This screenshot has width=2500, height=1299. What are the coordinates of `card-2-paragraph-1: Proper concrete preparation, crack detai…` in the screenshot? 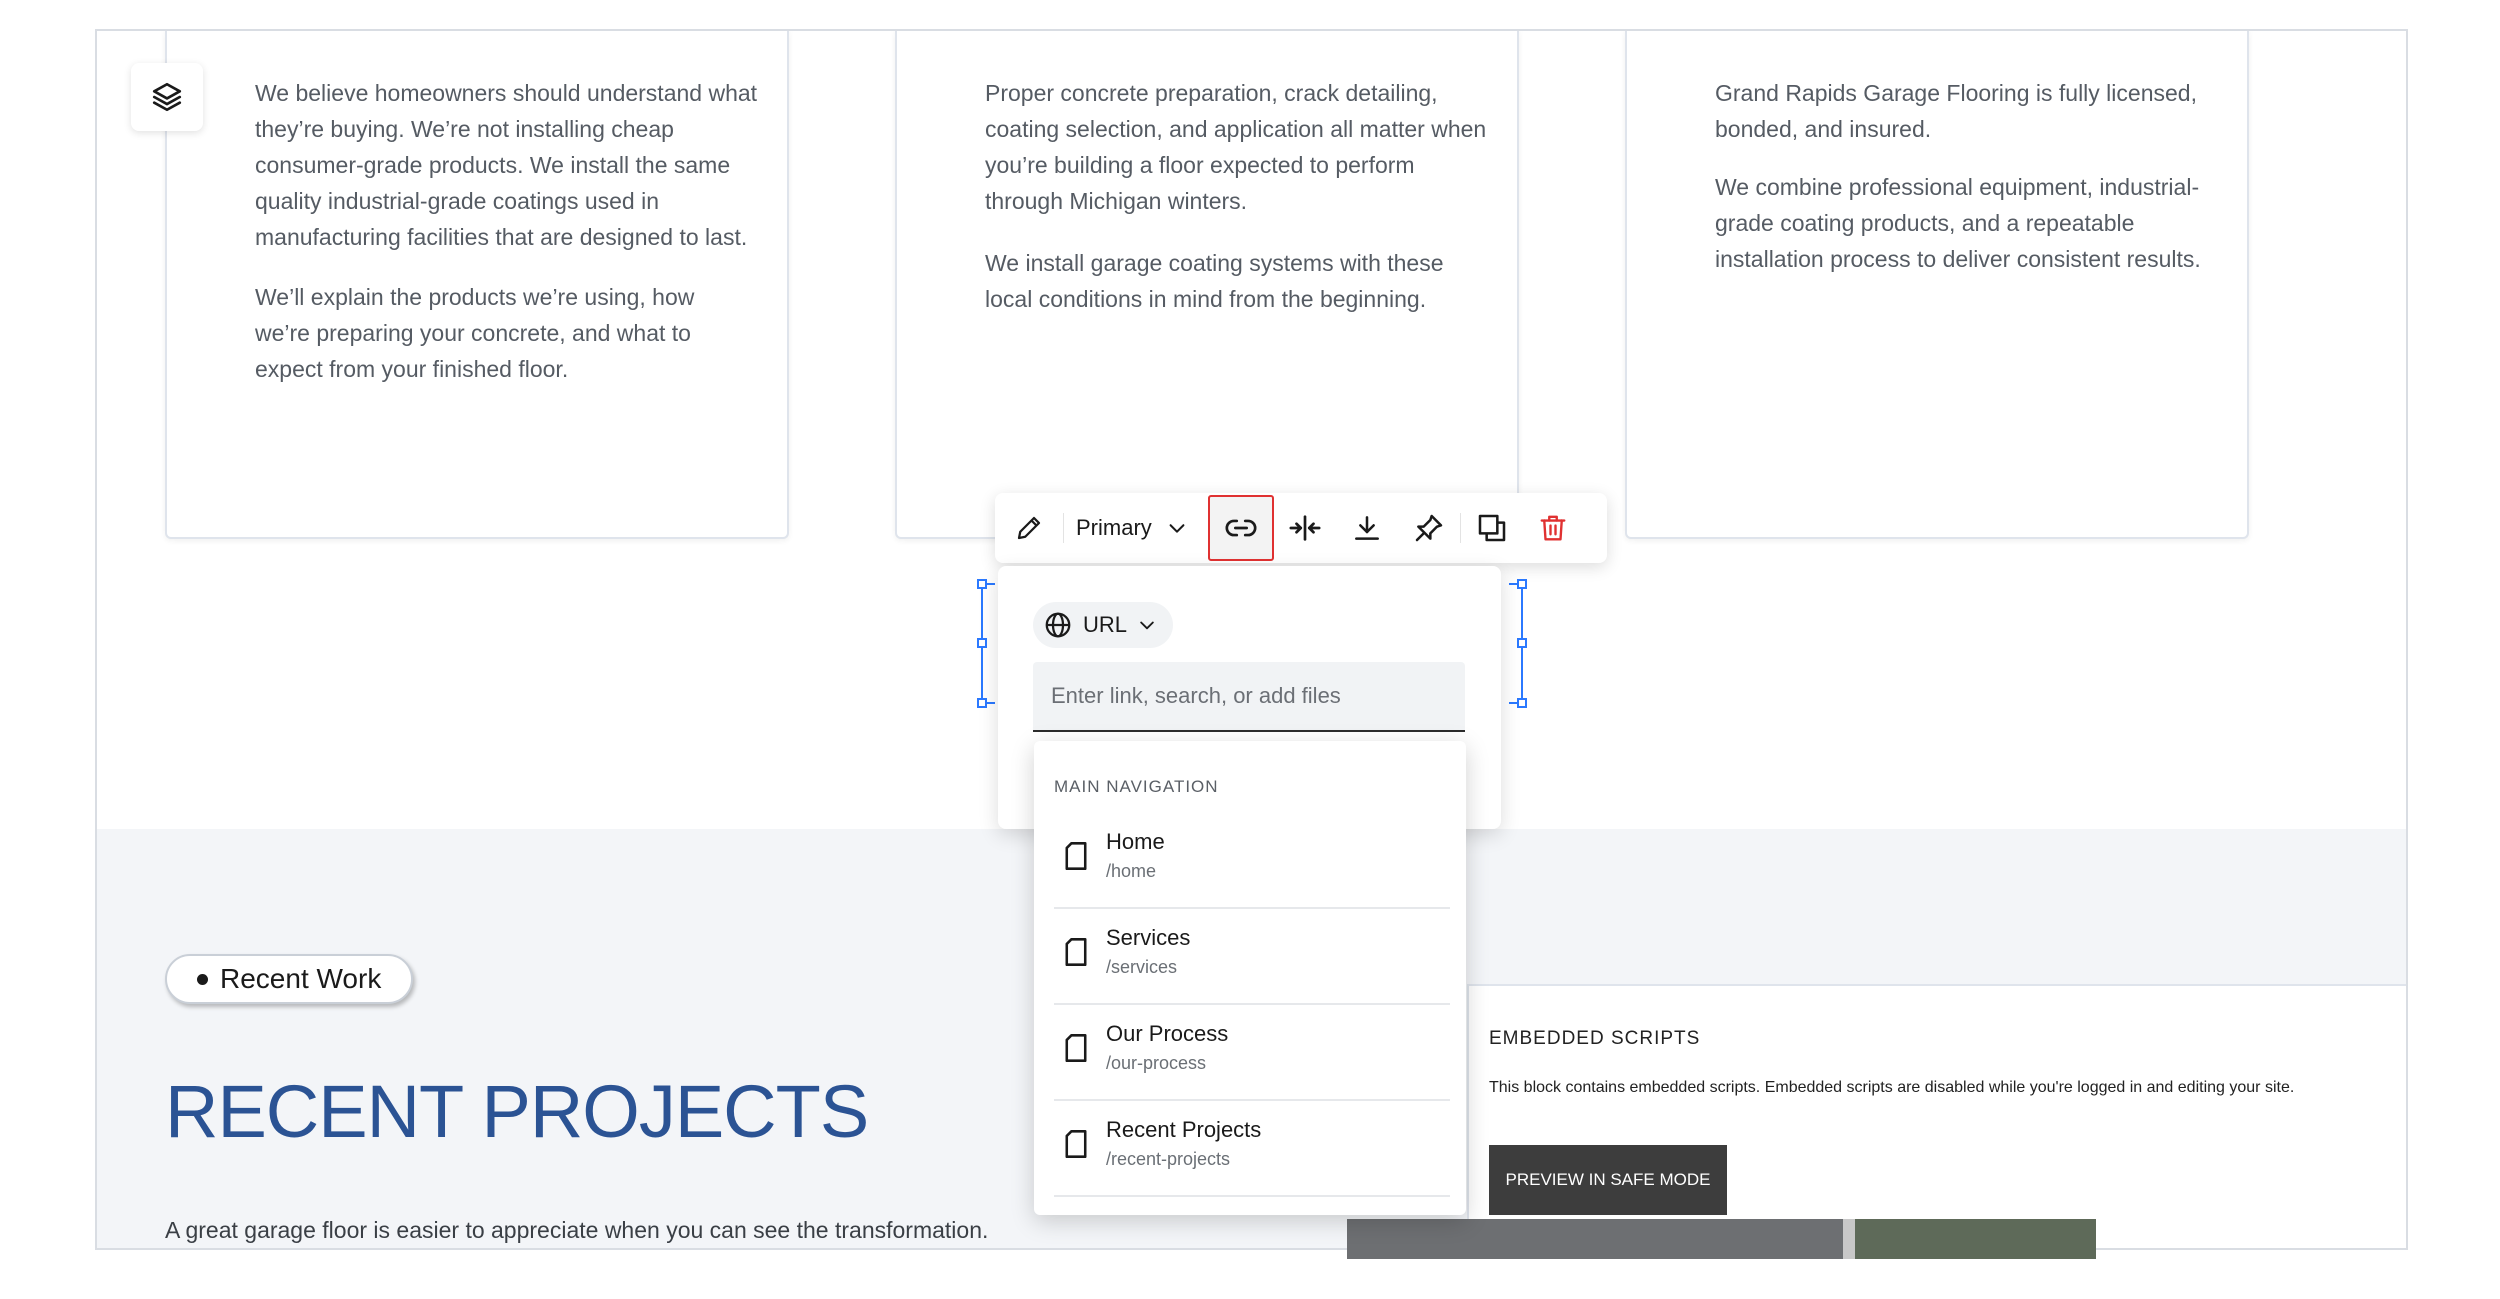 It's located at (1236, 147).